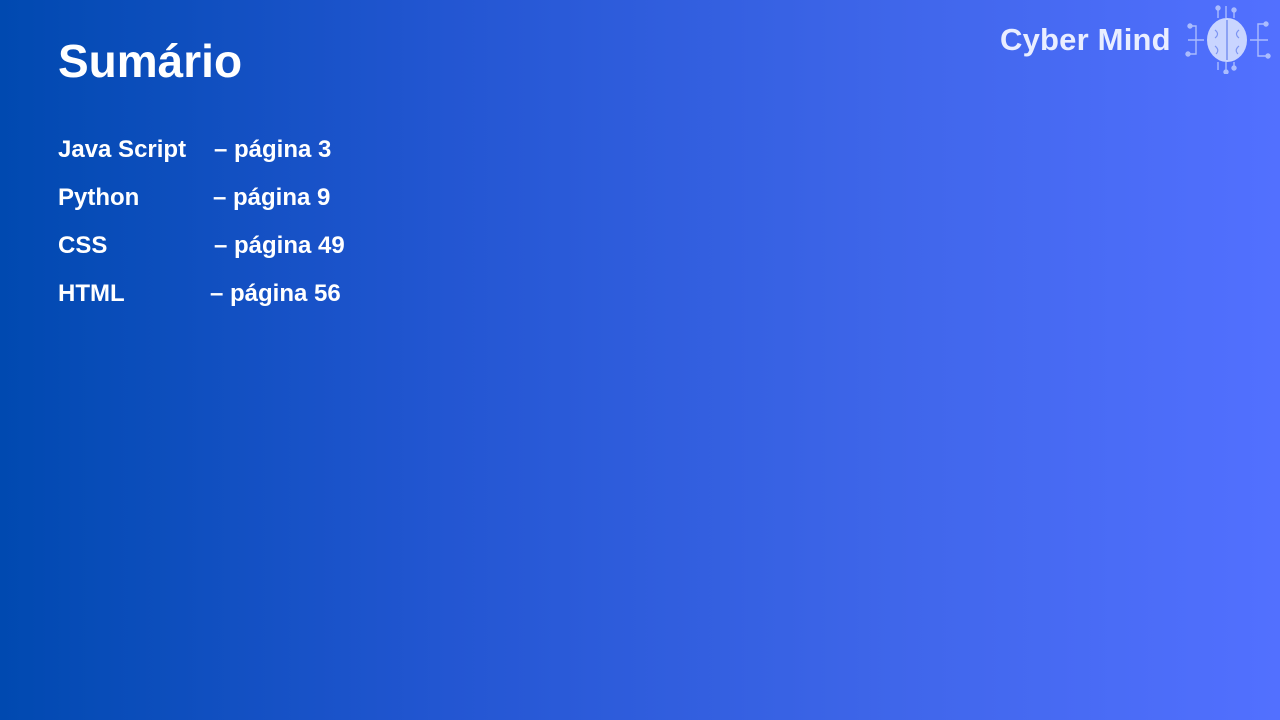 The height and width of the screenshot is (720, 1280). I want to click on brand-logo: Cyber Mind, so click(1136, 39).